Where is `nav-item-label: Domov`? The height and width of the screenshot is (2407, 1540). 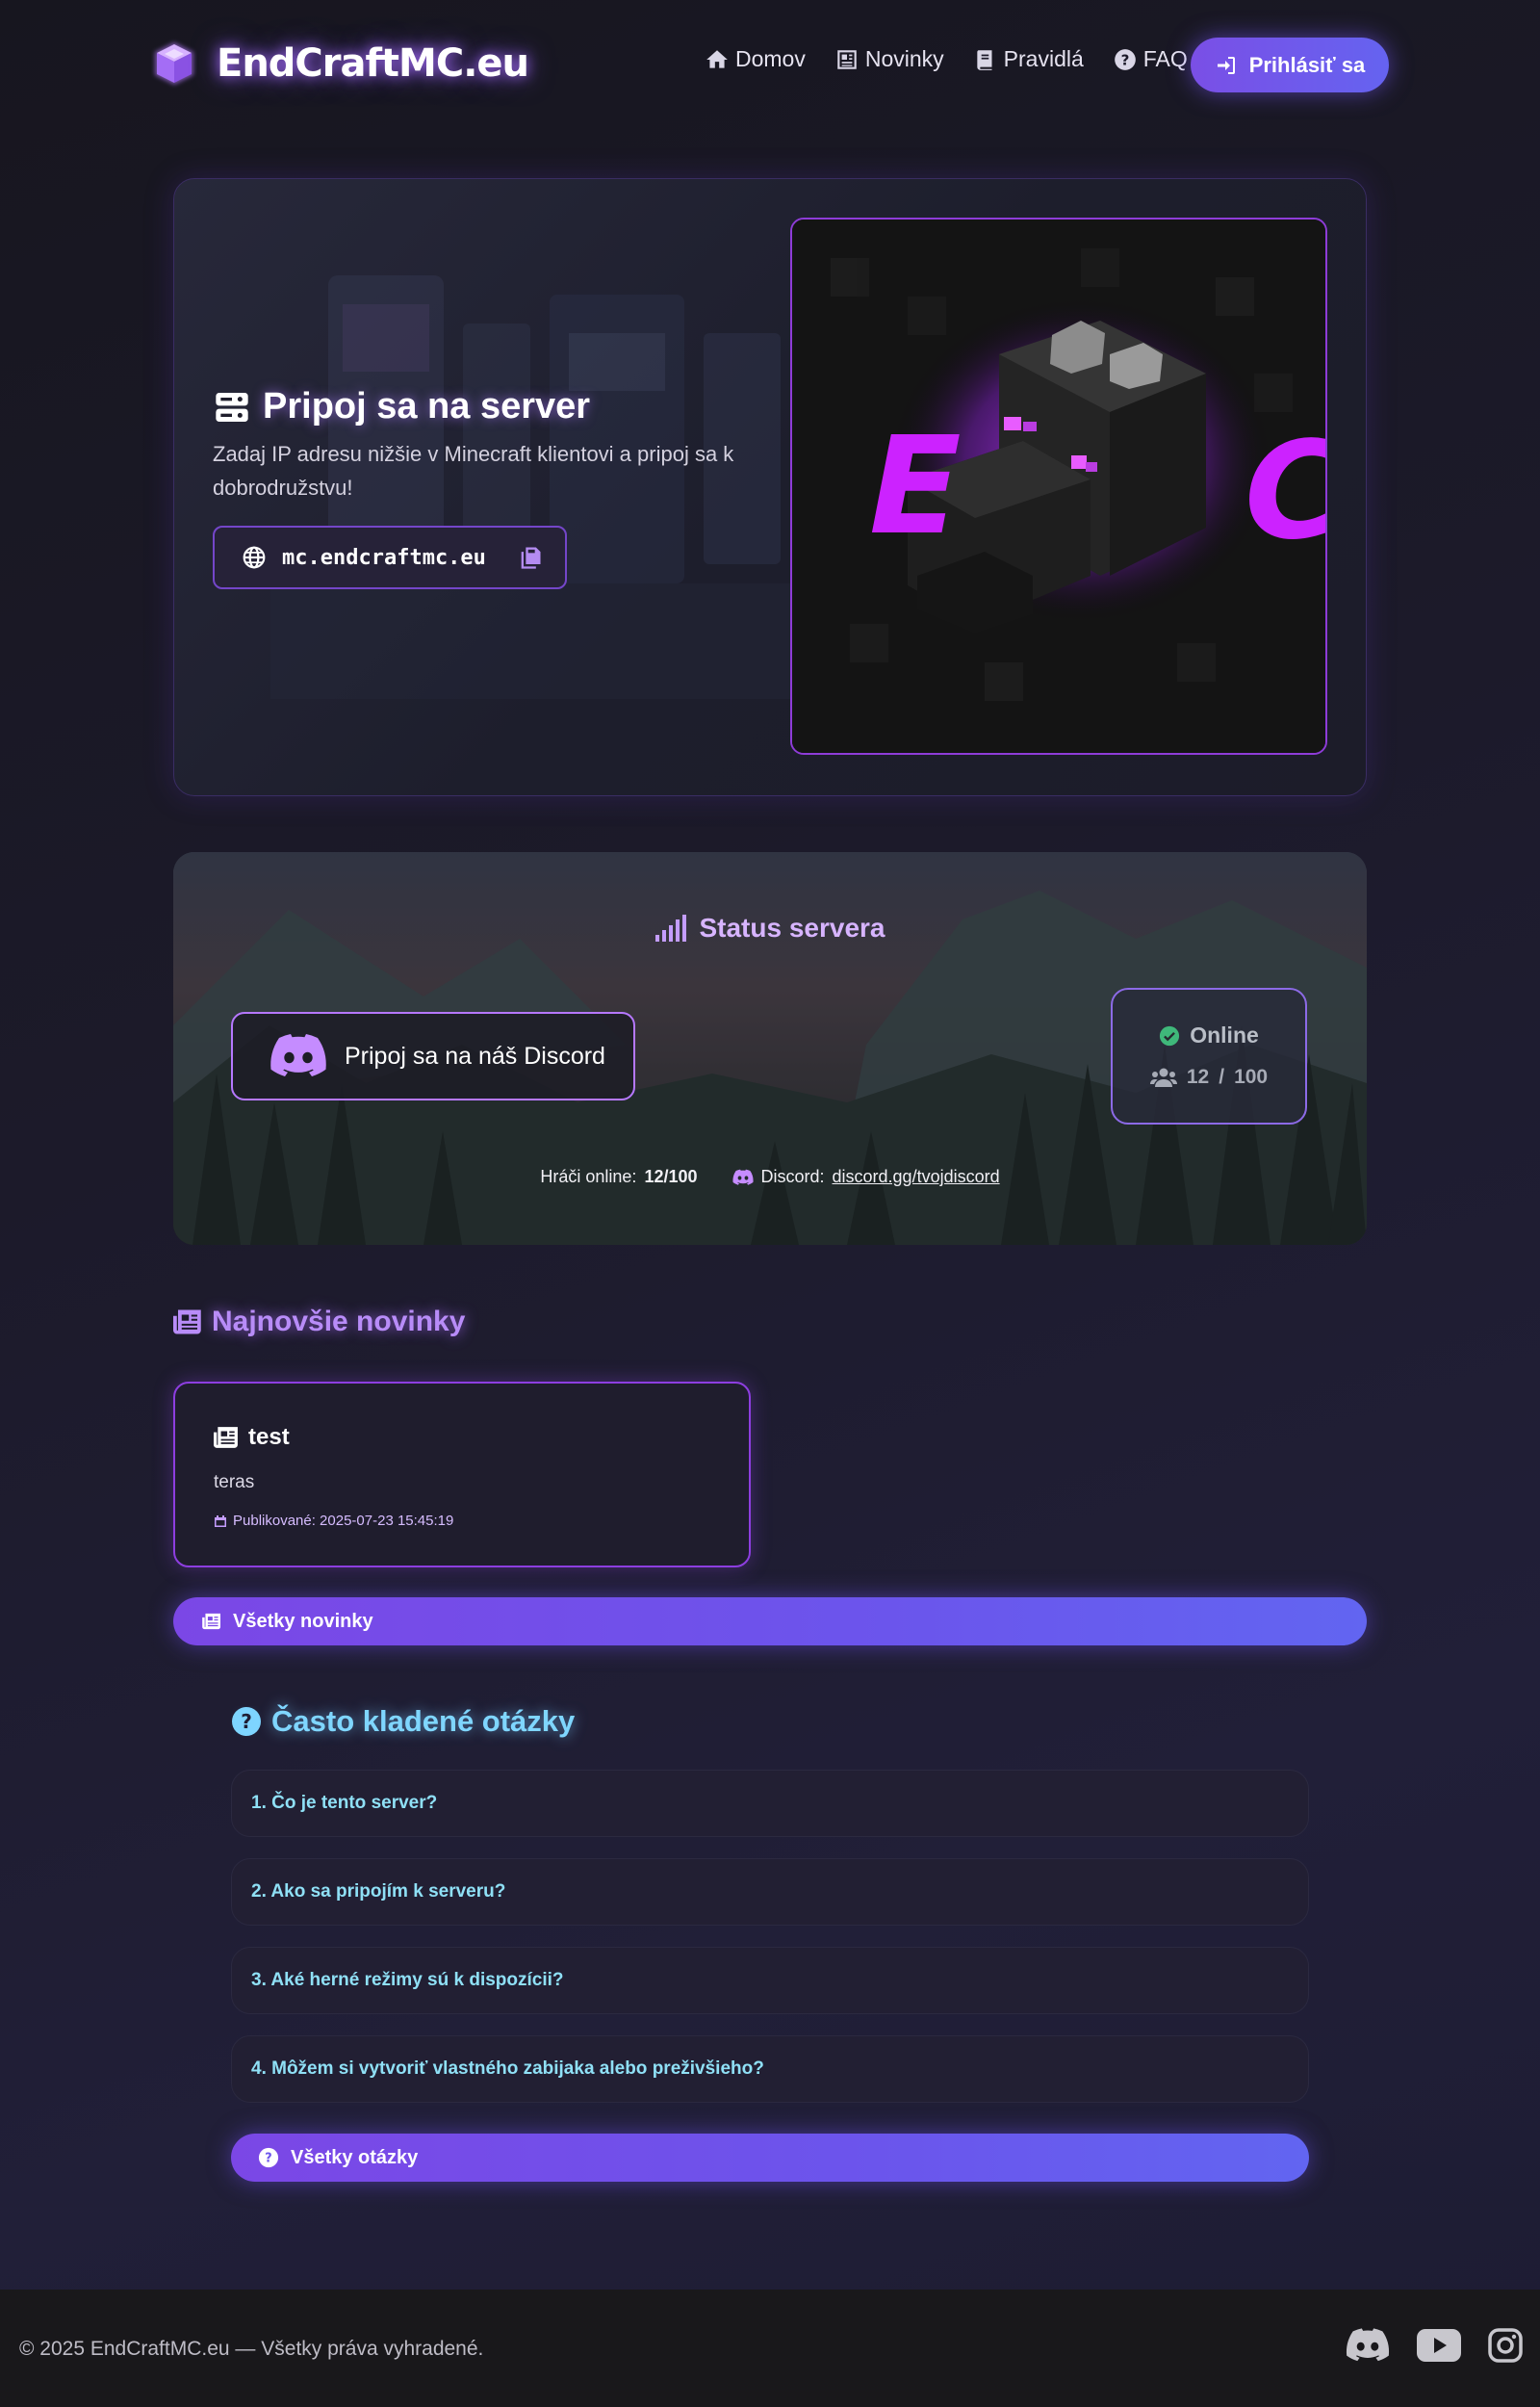 nav-item-label: Domov is located at coordinates (770, 58).